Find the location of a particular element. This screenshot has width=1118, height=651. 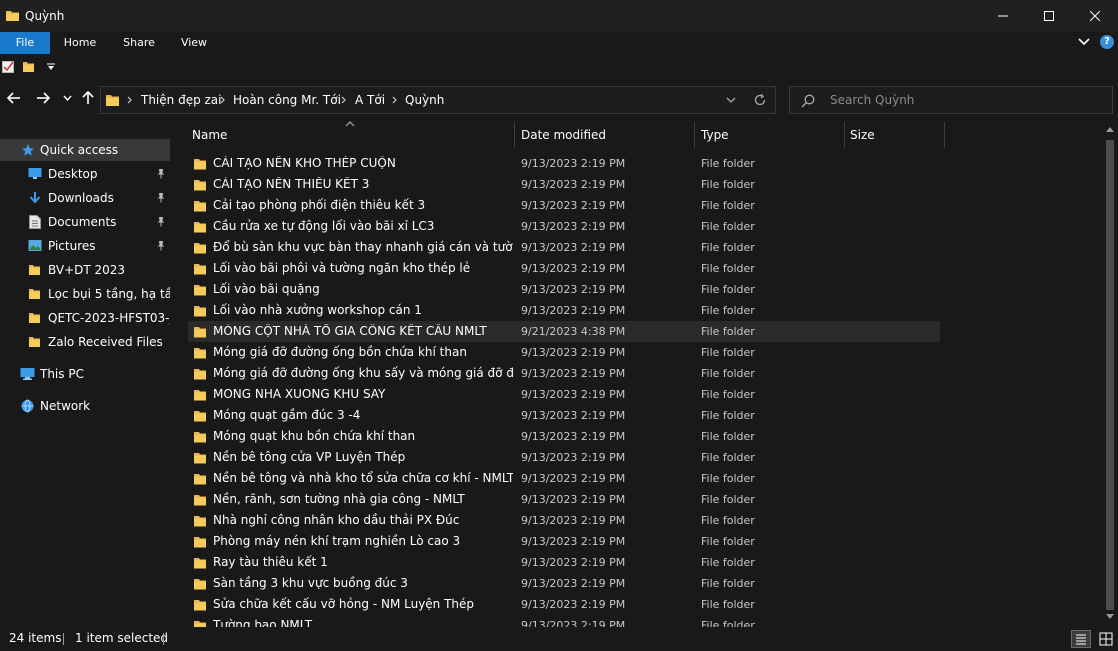

search-box: Search Quỳnh is located at coordinates (951, 100).